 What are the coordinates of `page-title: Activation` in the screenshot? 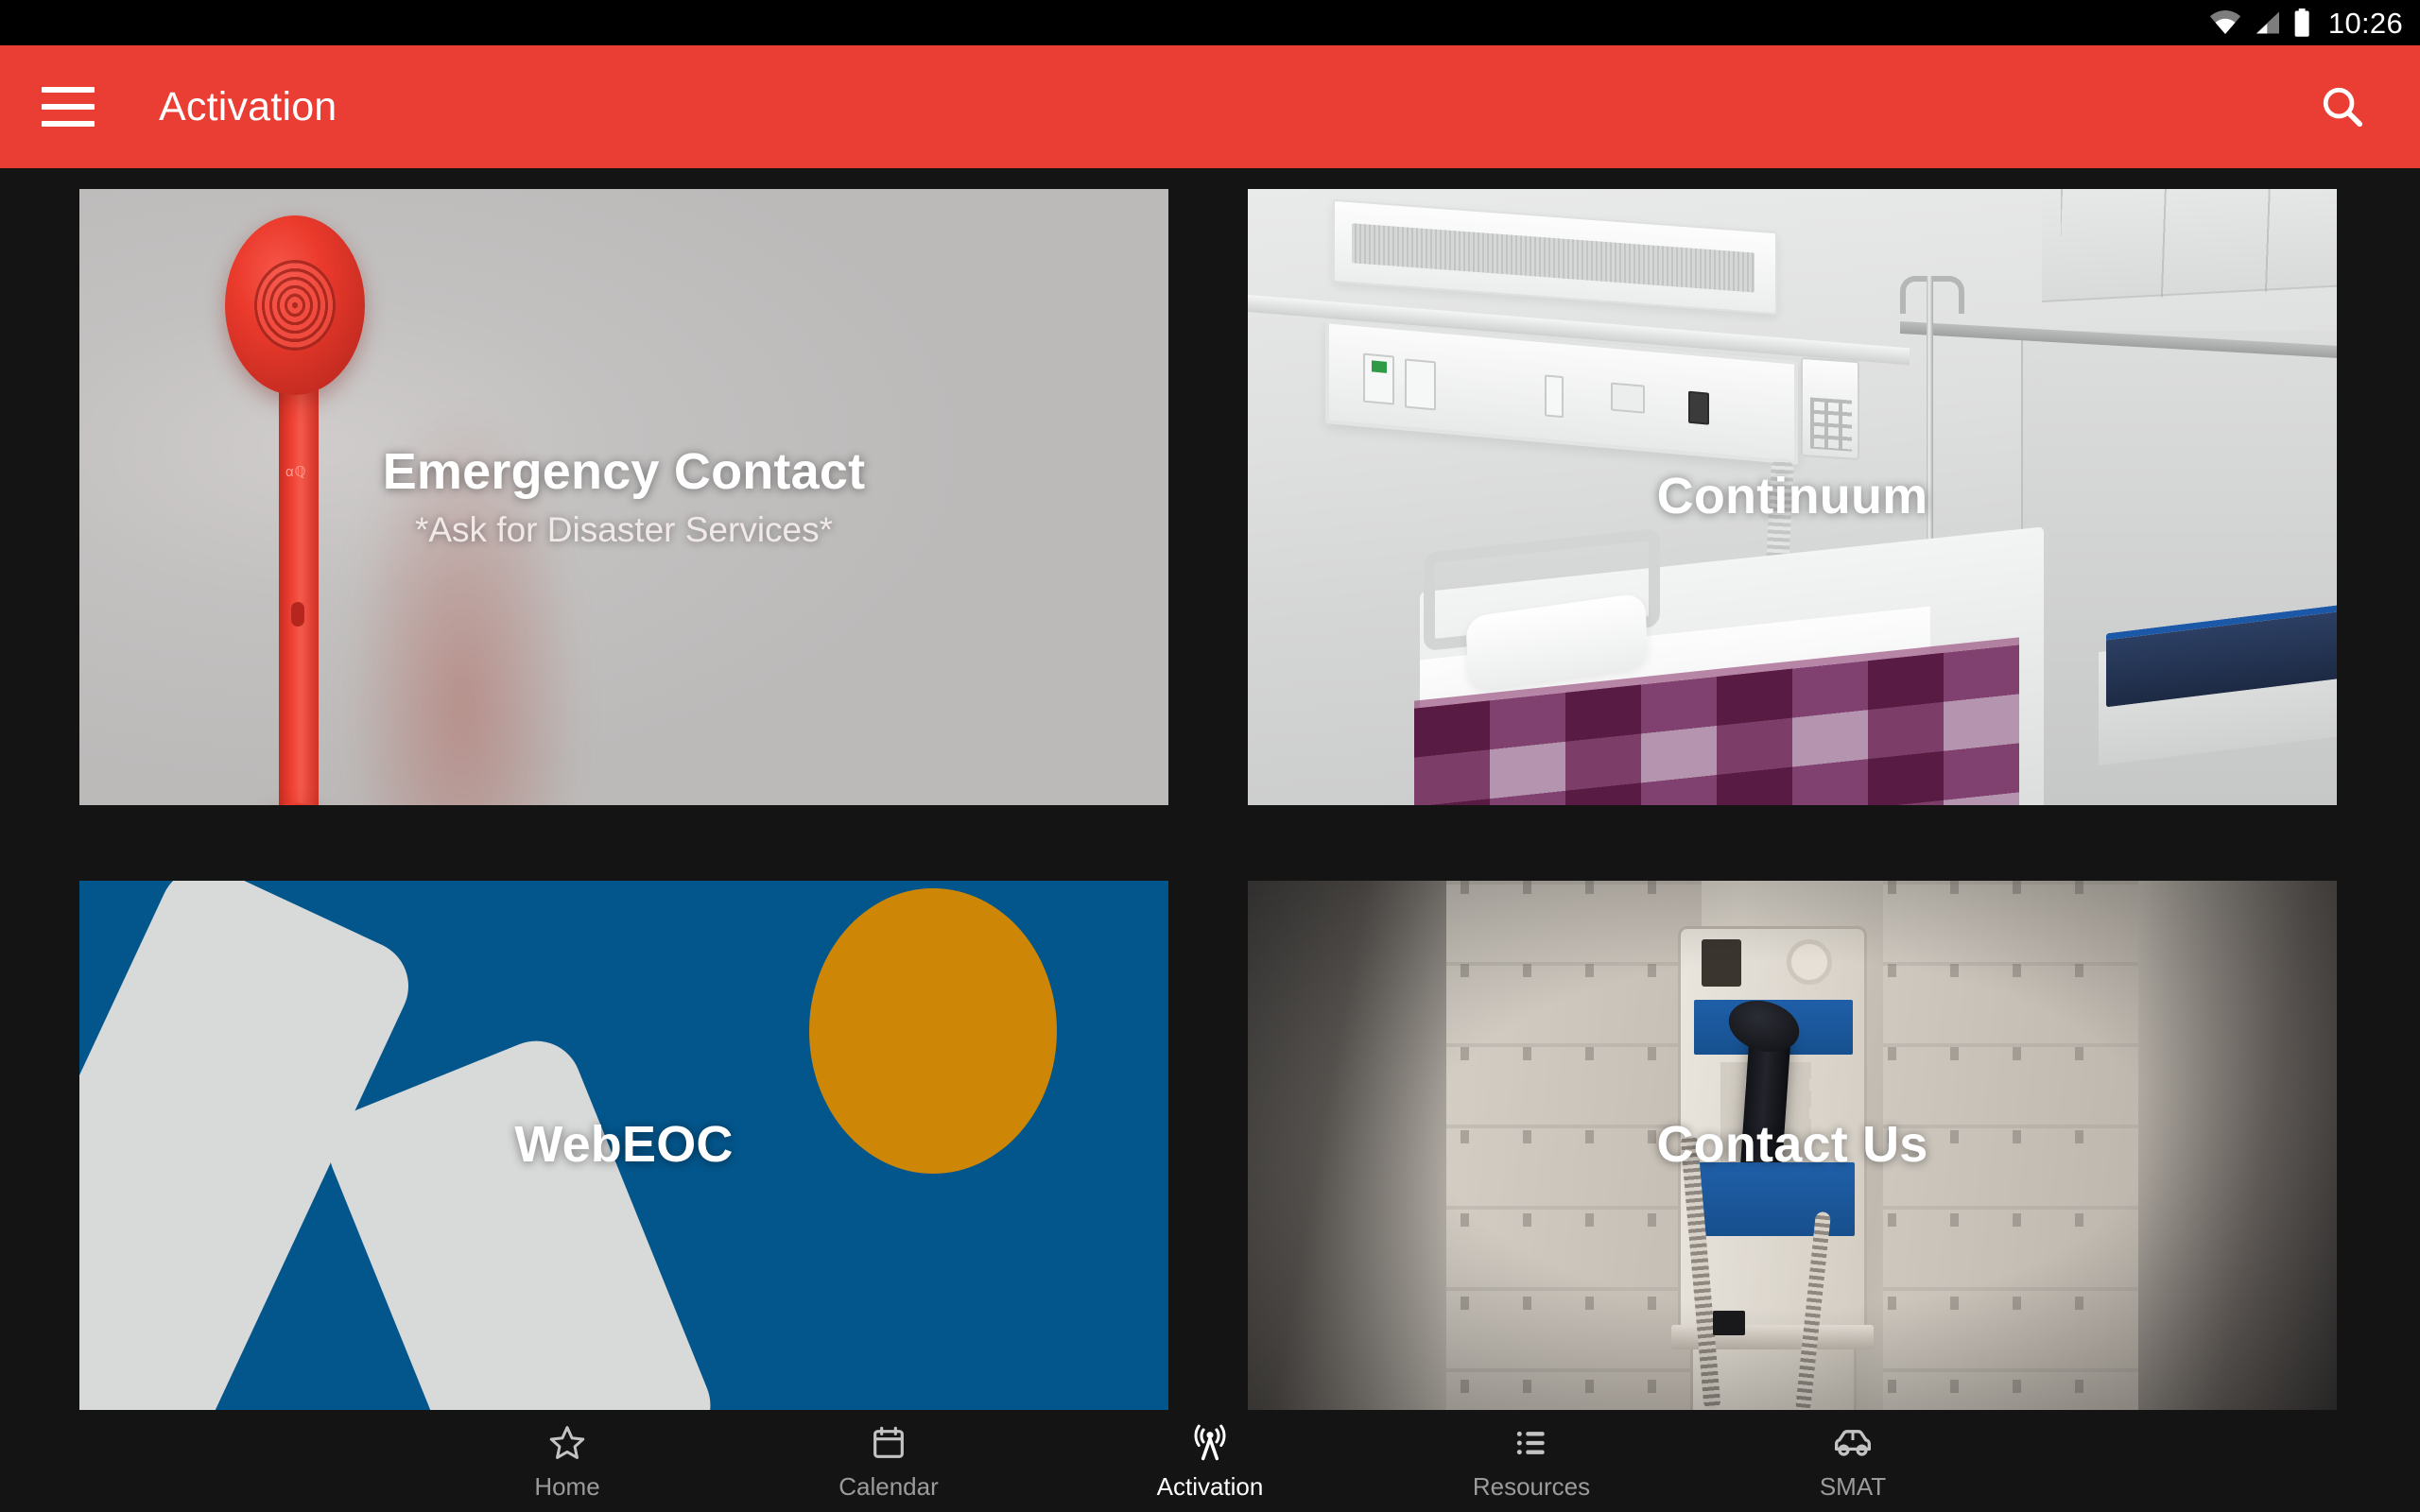 It's located at (248, 106).